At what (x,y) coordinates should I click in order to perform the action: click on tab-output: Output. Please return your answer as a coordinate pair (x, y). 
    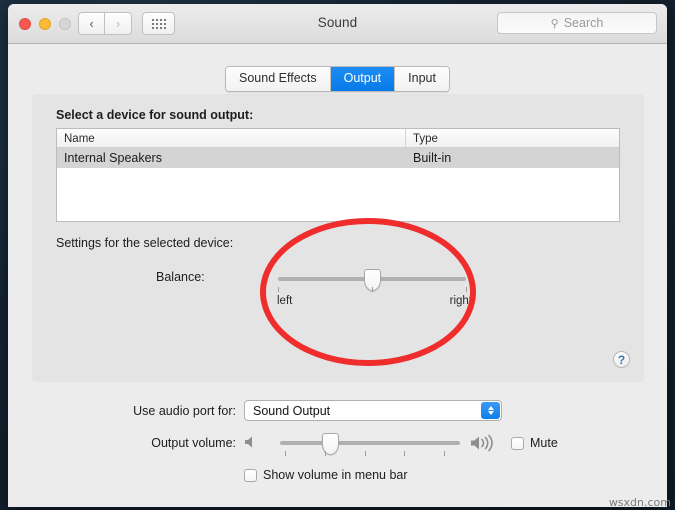
    Looking at the image, I should click on (363, 79).